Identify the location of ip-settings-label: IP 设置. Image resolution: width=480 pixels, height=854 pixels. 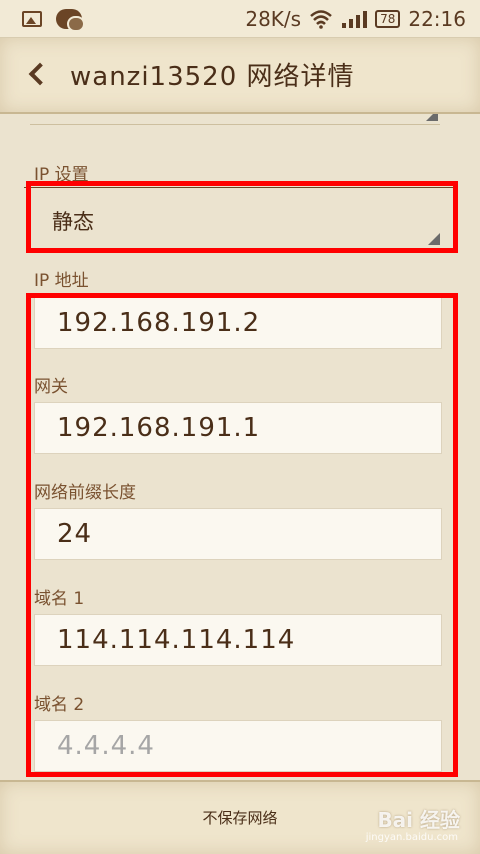
(61, 175).